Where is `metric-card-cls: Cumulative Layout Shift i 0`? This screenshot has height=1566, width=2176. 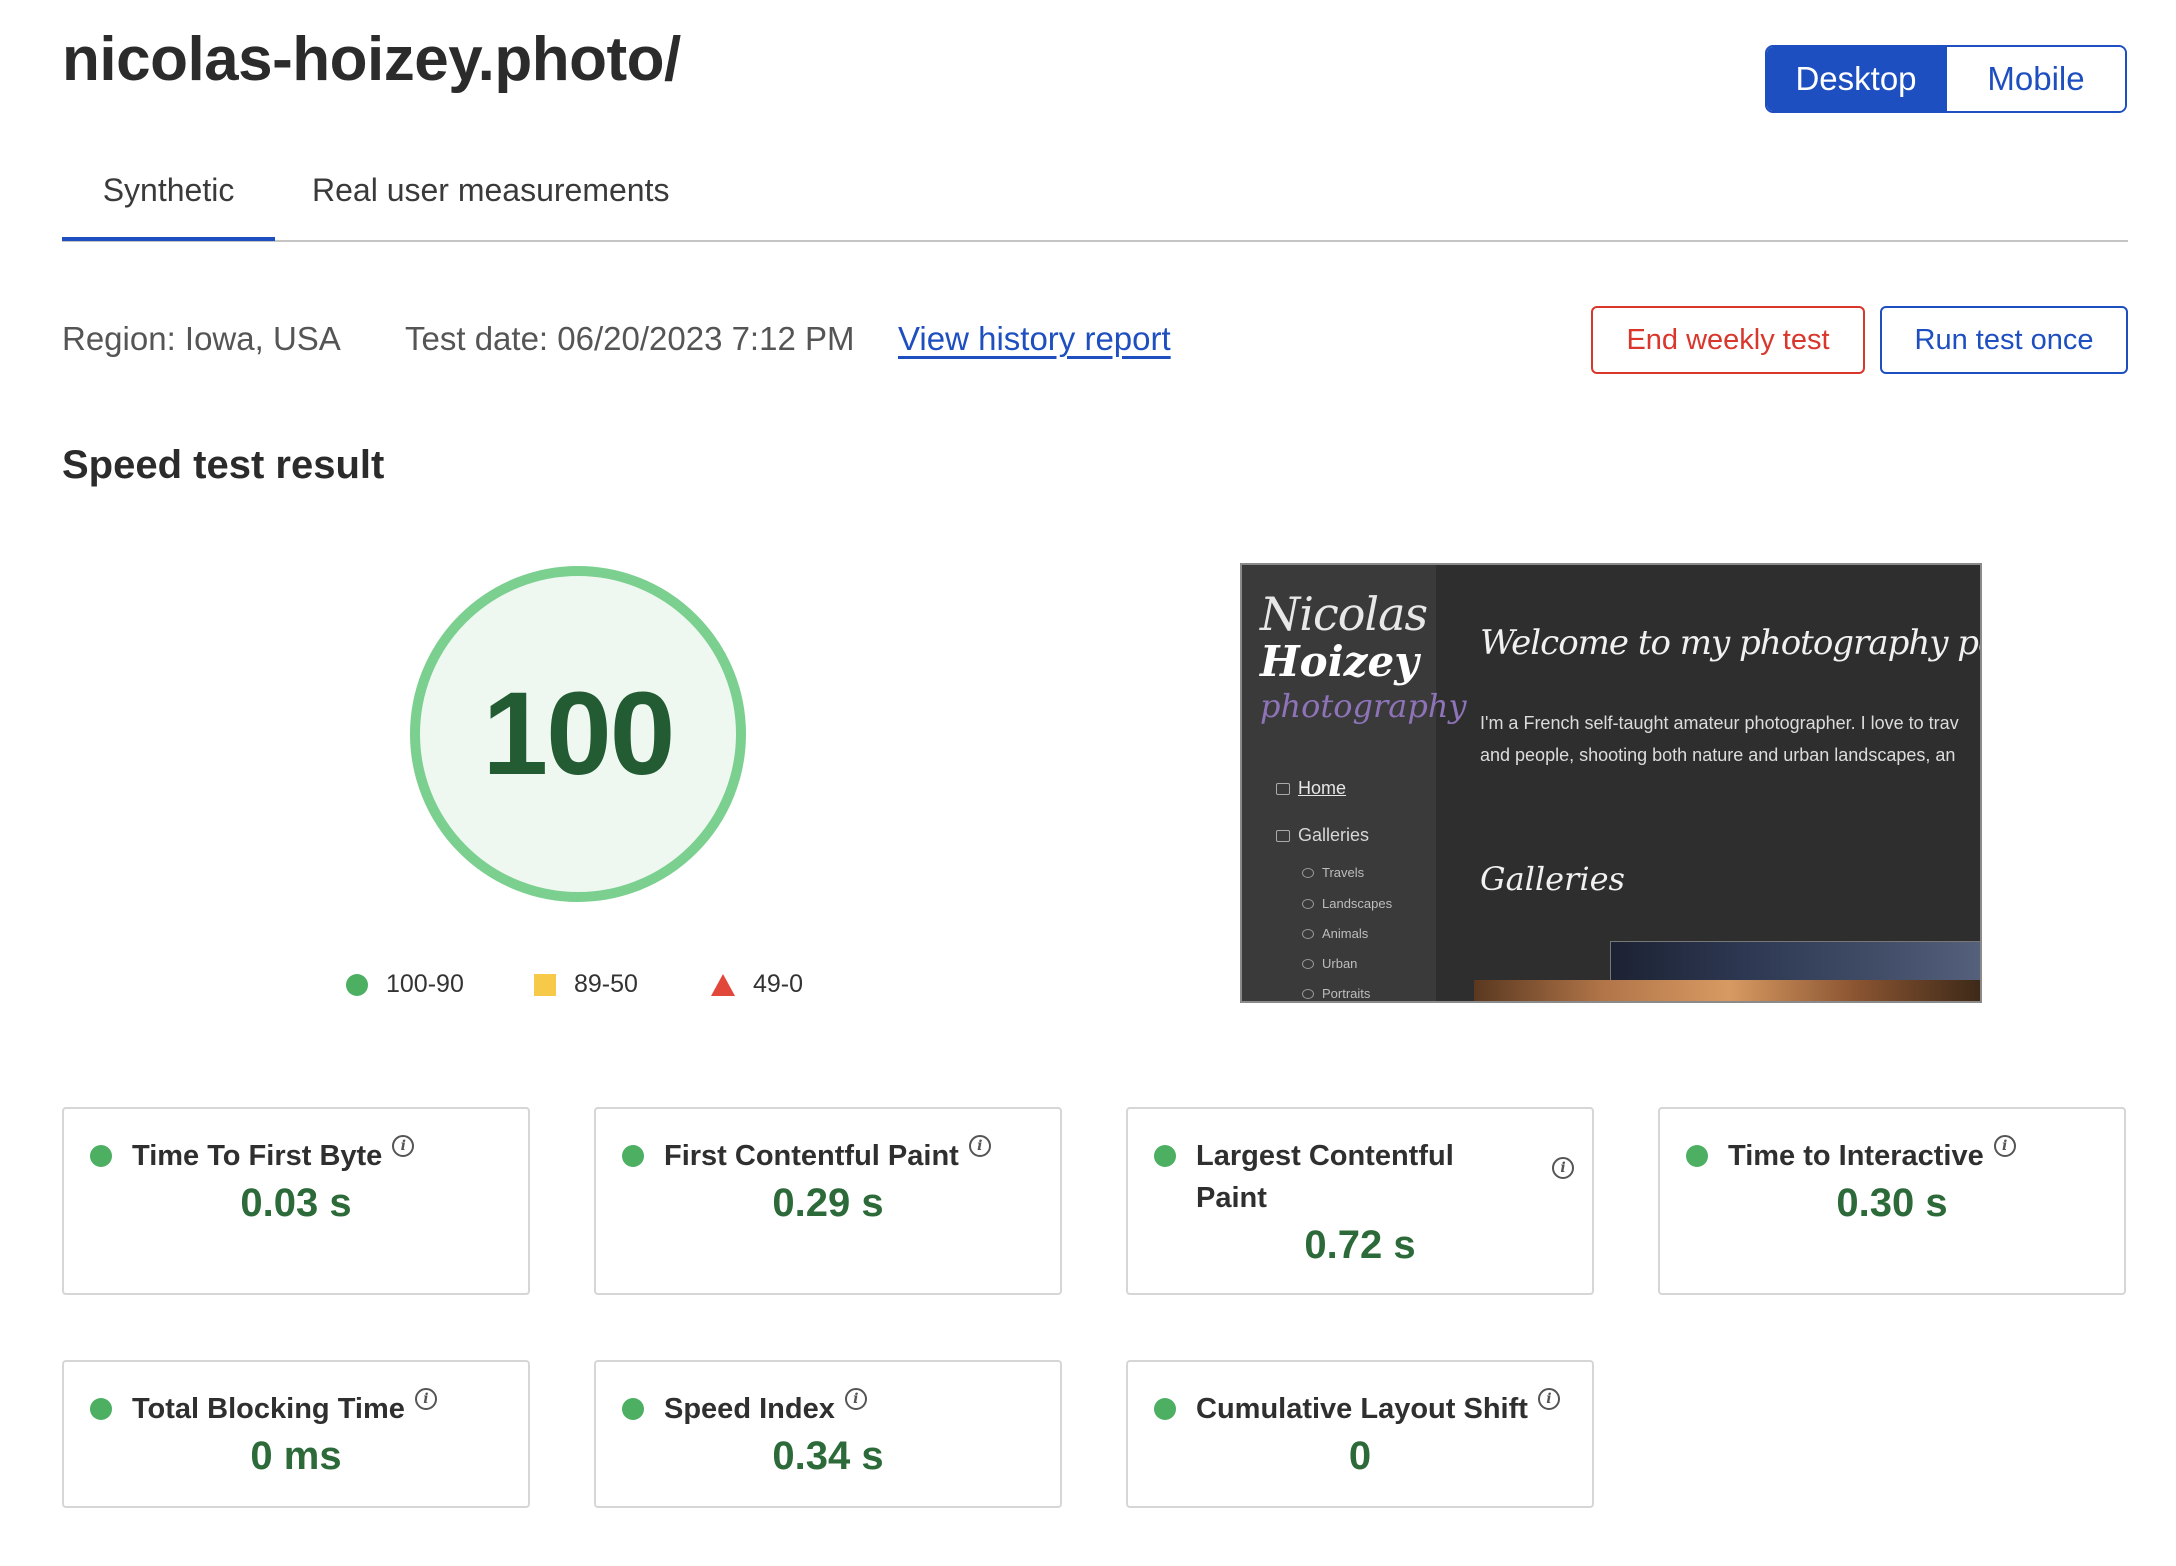
metric-card-cls: Cumulative Layout Shift i 0 is located at coordinates (1360, 1434).